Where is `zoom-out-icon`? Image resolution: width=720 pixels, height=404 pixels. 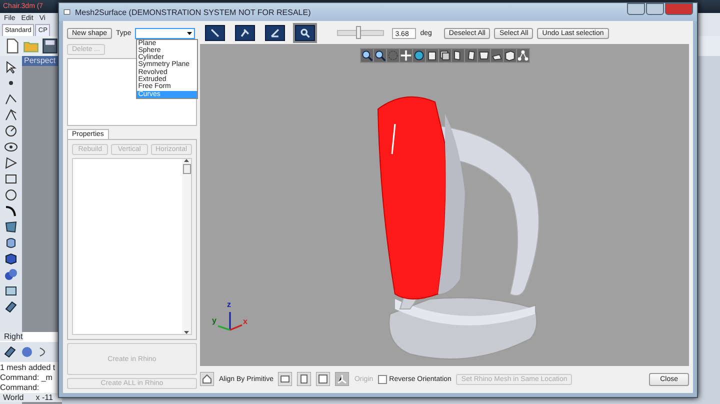 zoom-out-icon is located at coordinates (380, 55).